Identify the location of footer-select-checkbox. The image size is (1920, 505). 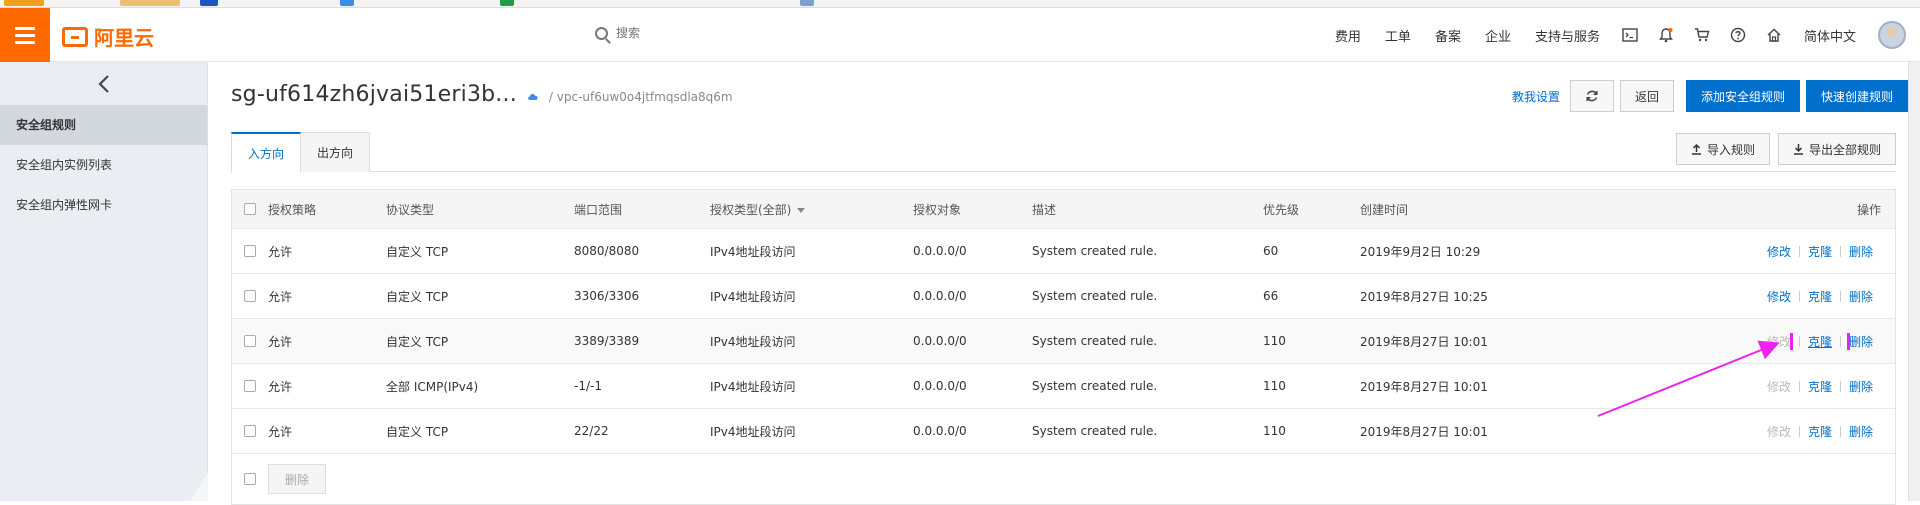
(250, 479).